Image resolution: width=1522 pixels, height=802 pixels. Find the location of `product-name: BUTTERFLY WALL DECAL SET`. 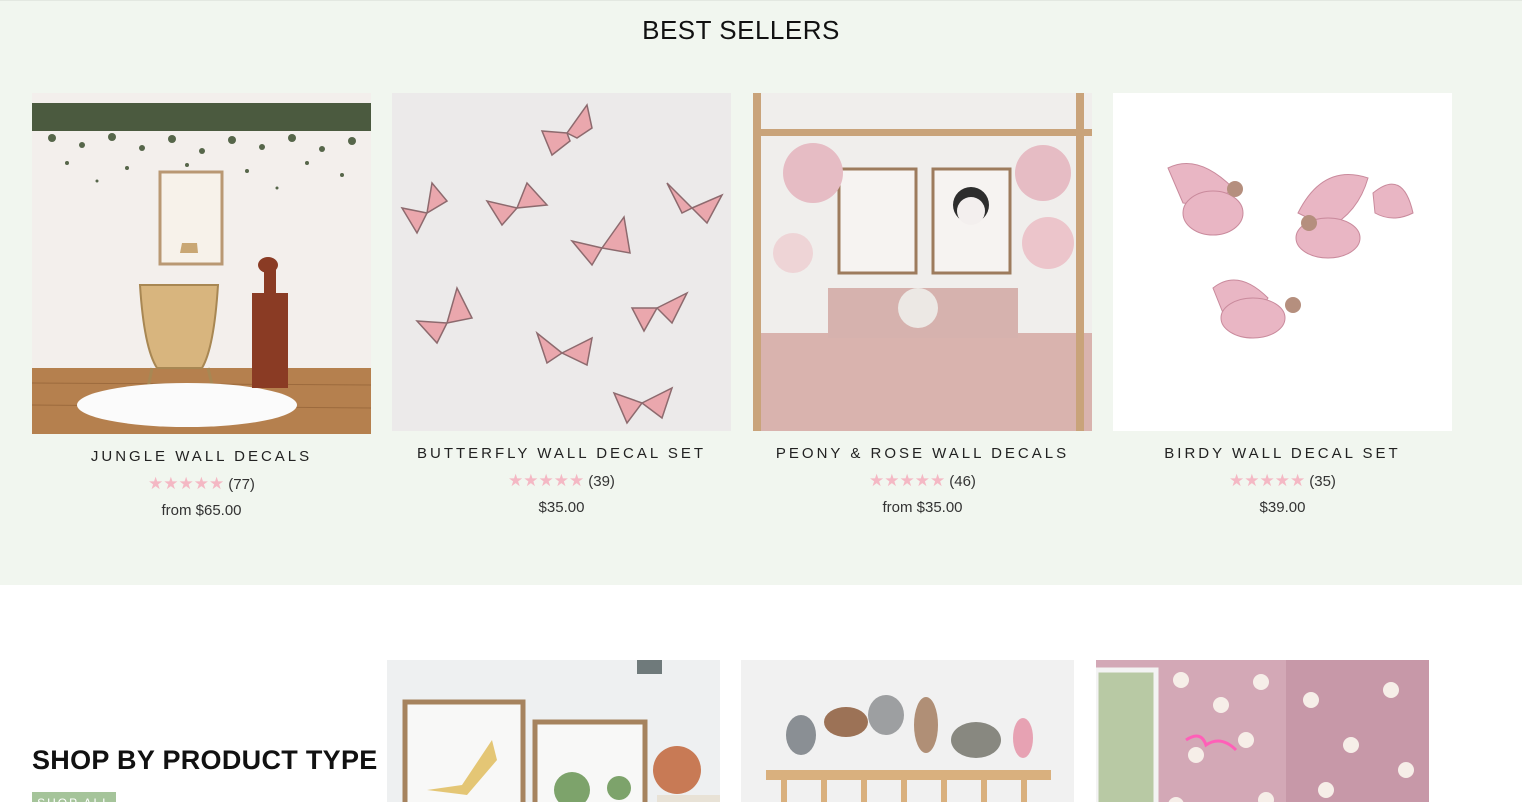

product-name: BUTTERFLY WALL DECAL SET is located at coordinates (561, 453).